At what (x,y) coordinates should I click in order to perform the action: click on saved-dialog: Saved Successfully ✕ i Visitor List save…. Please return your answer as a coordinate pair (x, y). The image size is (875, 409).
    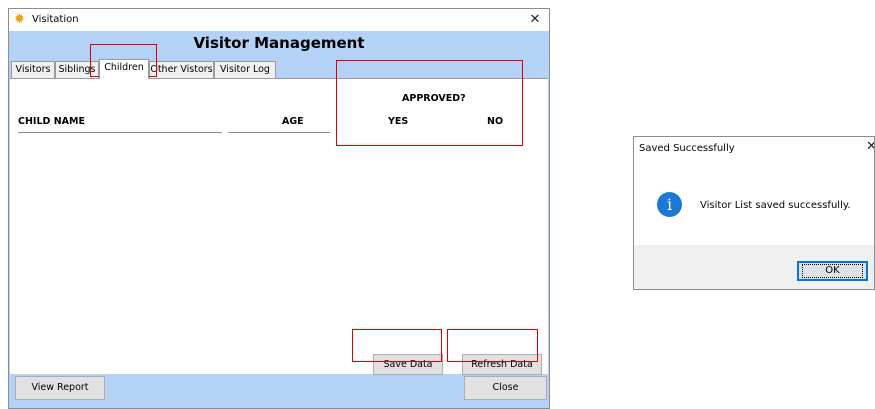
    Looking at the image, I should click on (754, 213).